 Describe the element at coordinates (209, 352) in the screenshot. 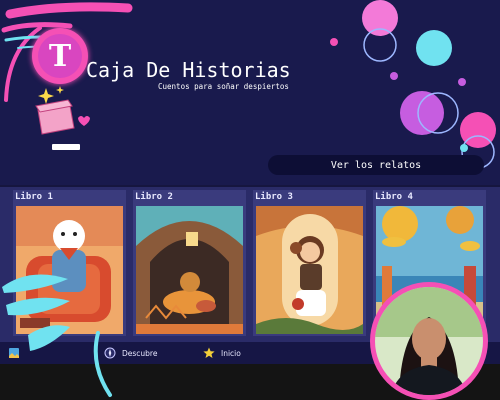

I see `star-icon` at that location.